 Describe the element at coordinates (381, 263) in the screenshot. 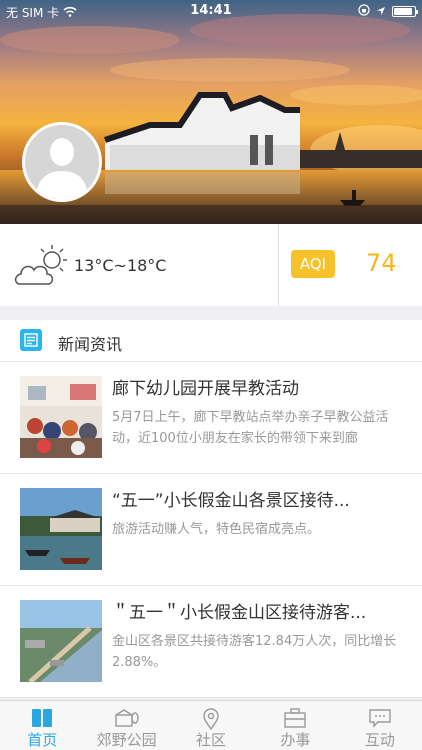

I see `aqi-value: 74` at that location.